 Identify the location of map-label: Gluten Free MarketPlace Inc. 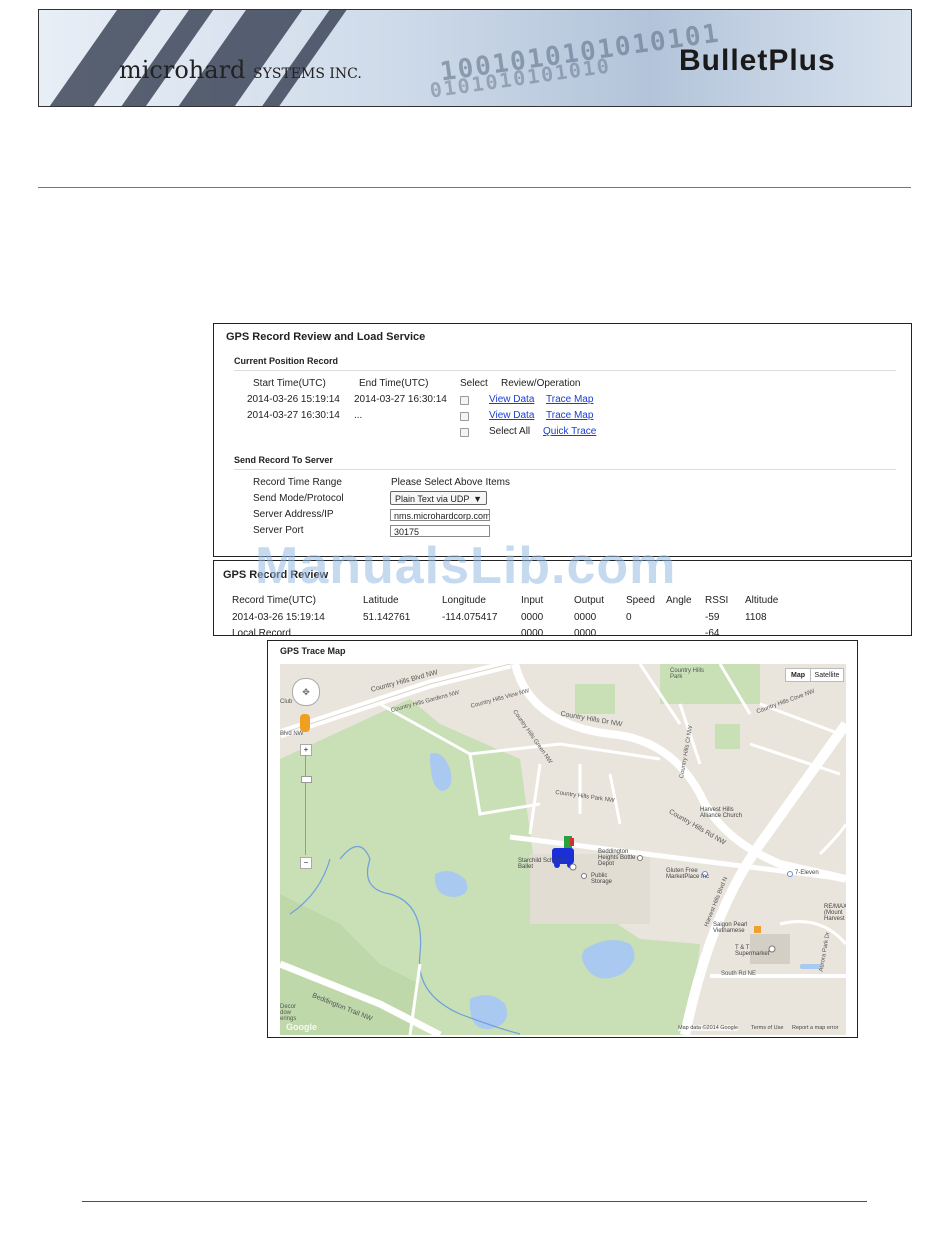
(688, 874).